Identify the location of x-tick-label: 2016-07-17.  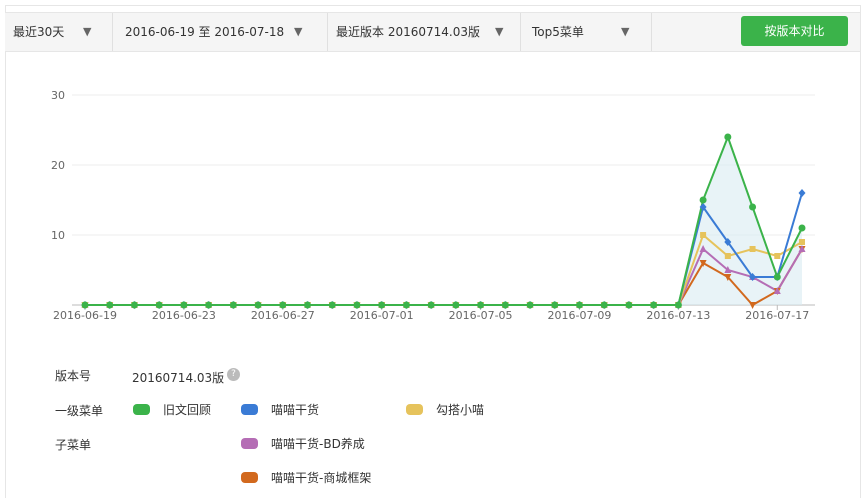
(777, 315).